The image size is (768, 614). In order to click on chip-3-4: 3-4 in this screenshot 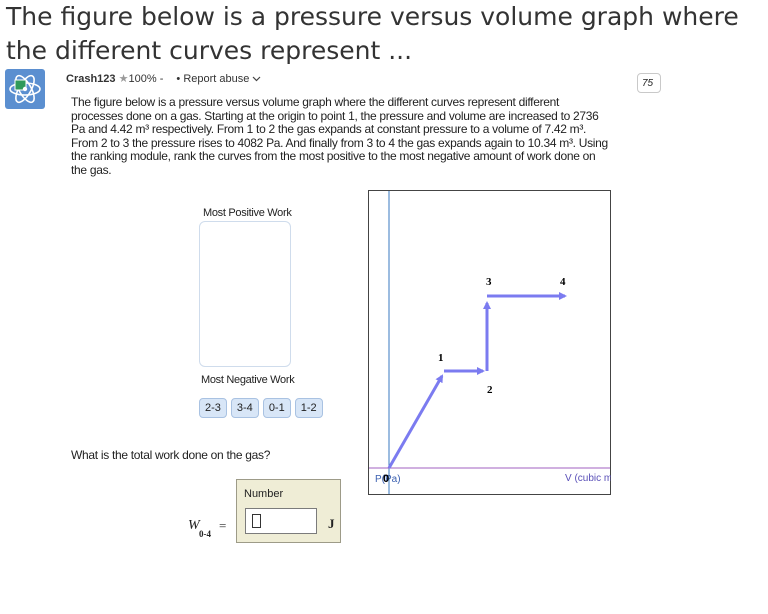, I will do `click(244, 408)`.